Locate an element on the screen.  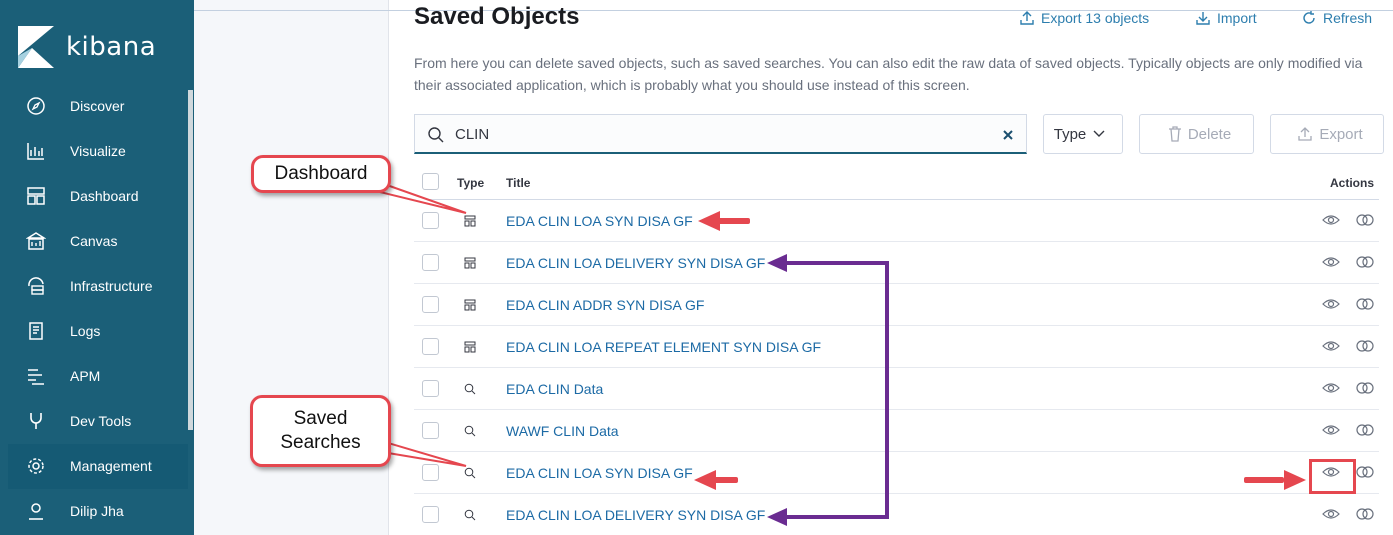
logo-text: kibana is located at coordinates (111, 47).